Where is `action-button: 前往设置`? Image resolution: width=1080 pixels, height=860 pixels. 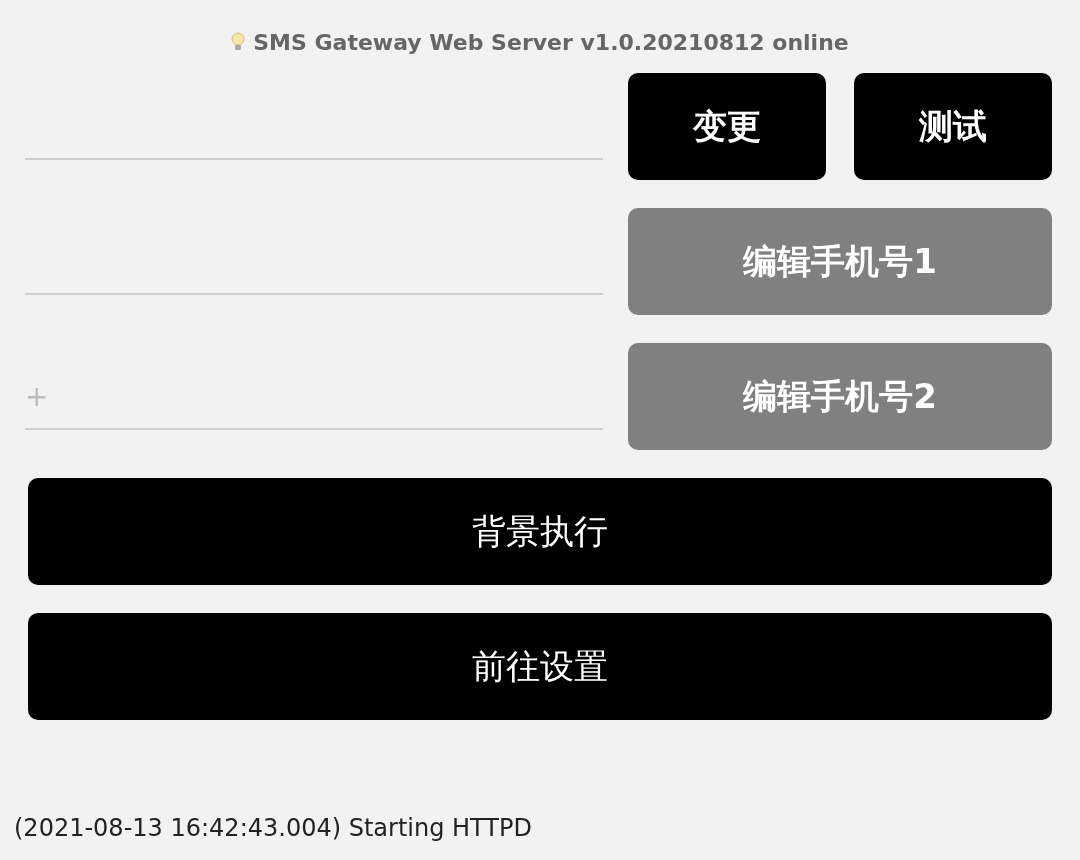
action-button: 前往设置 is located at coordinates (540, 666).